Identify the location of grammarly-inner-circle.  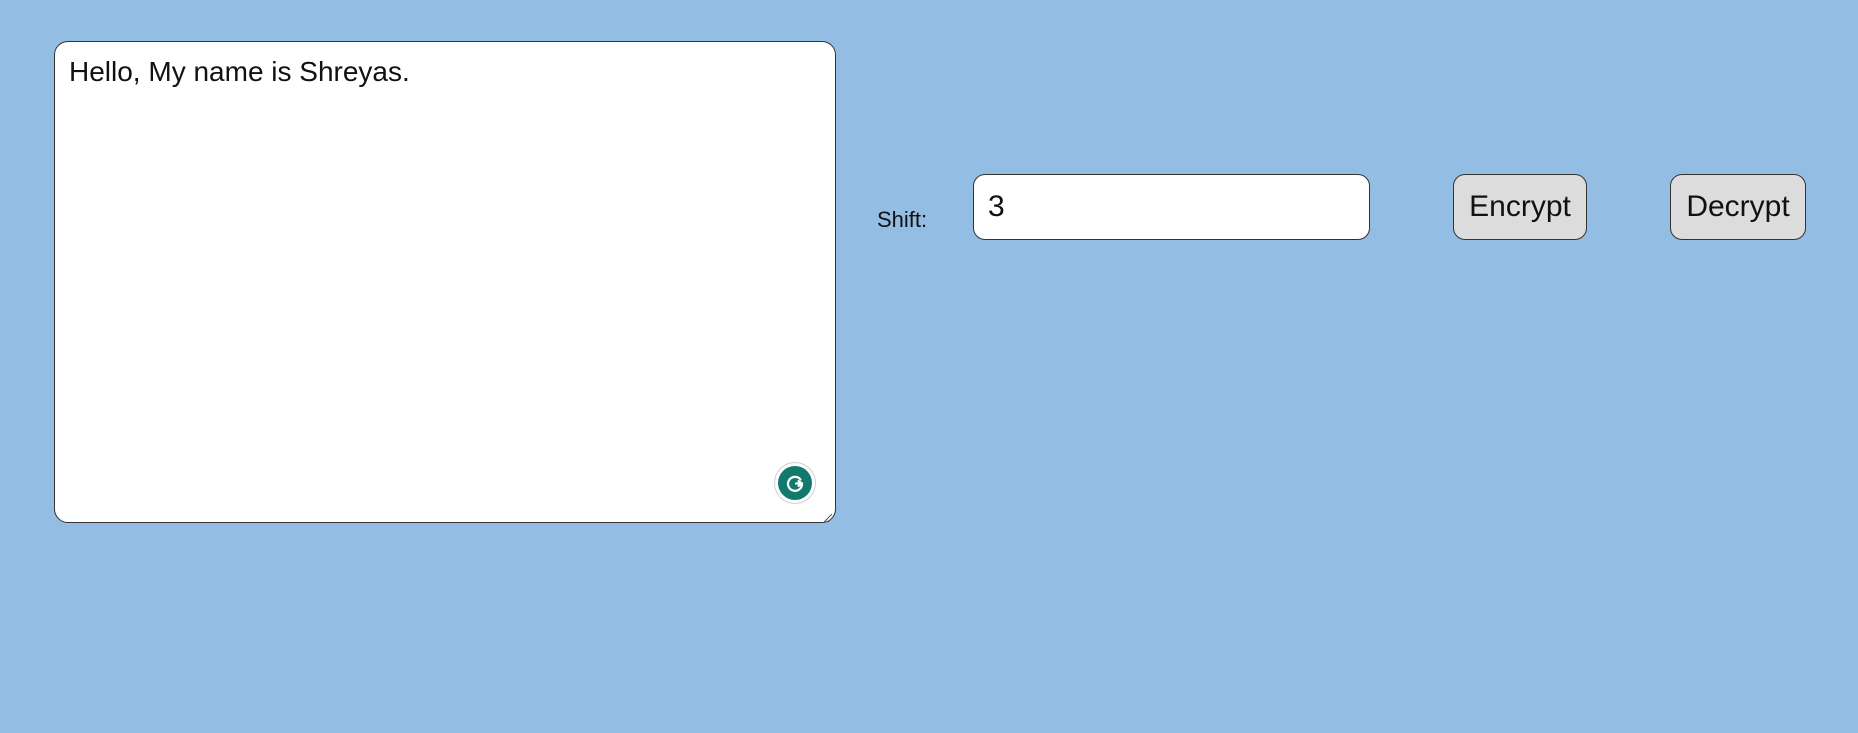
(795, 483).